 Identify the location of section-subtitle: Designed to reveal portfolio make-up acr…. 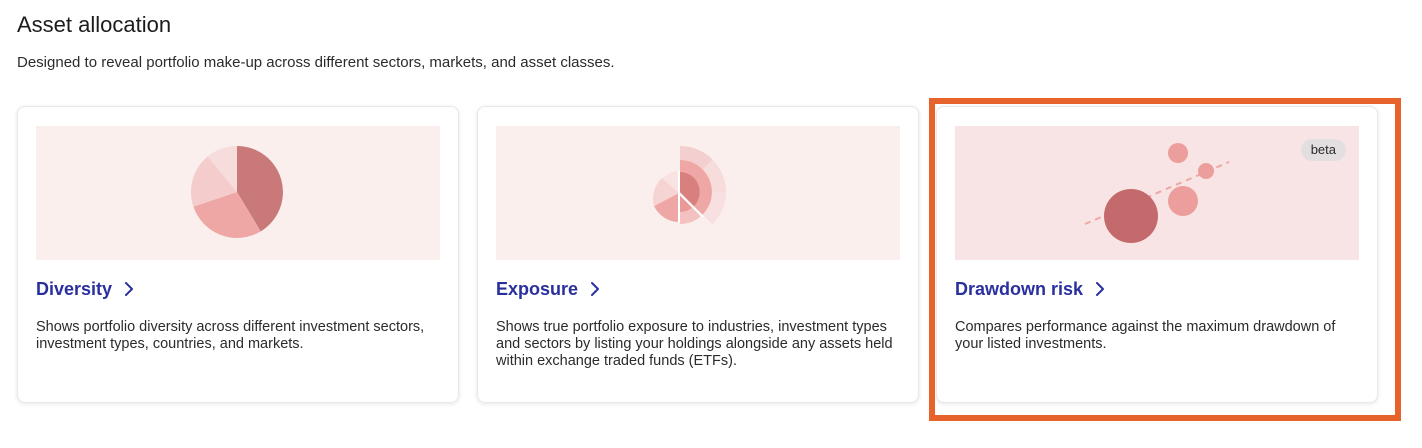
(316, 62).